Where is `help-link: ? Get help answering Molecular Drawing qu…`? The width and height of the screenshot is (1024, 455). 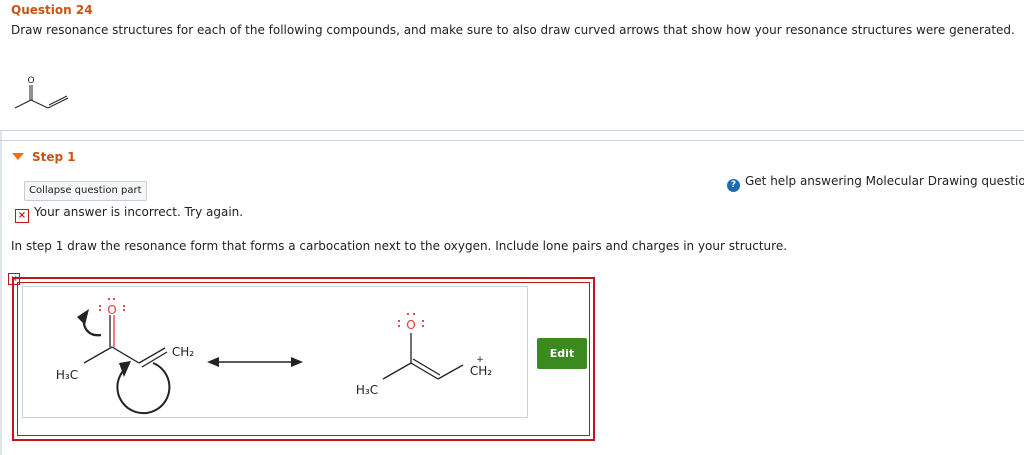
help-link: ? Get help answering Molecular Drawing qu… is located at coordinates (875, 183).